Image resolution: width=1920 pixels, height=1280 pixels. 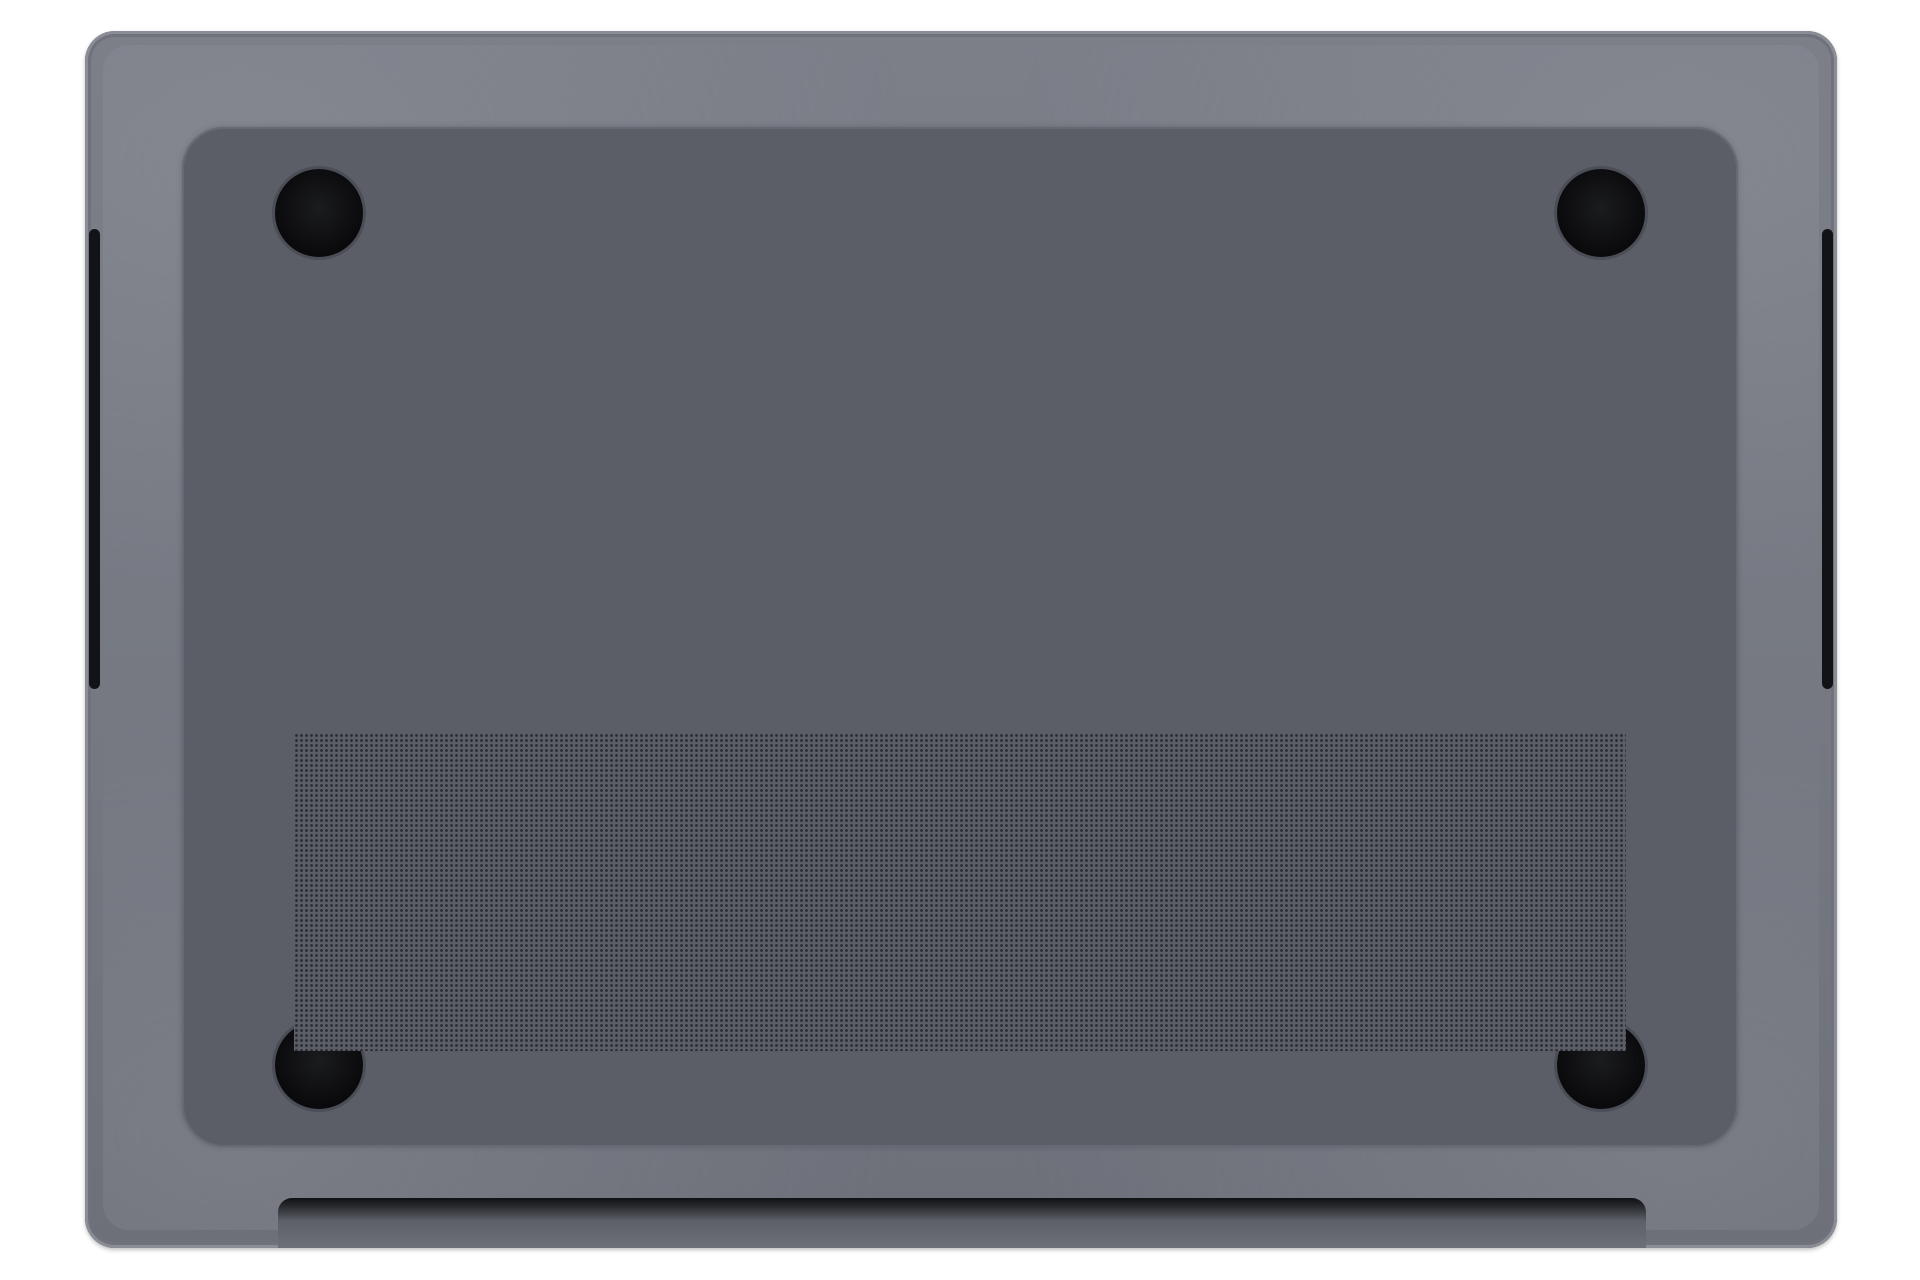 I want to click on hinge-slot, so click(x=962, y=1223).